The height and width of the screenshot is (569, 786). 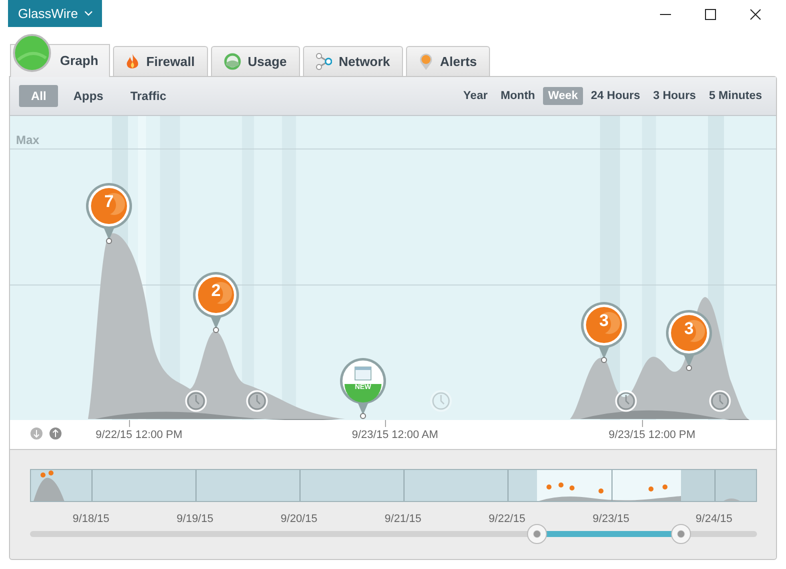 What do you see at coordinates (611, 519) in the screenshot?
I see `date-label: 9/23/15` at bounding box center [611, 519].